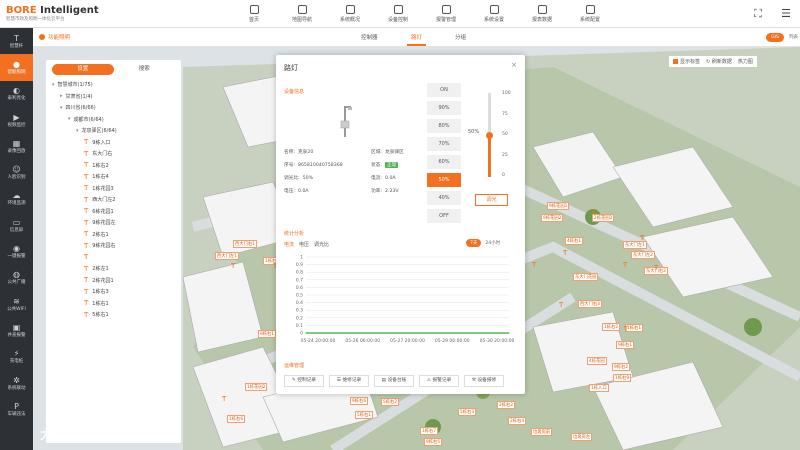 This screenshot has width=800, height=450. Describe the element at coordinates (622, 378) in the screenshot. I see `map-label: 1栋右9` at that location.